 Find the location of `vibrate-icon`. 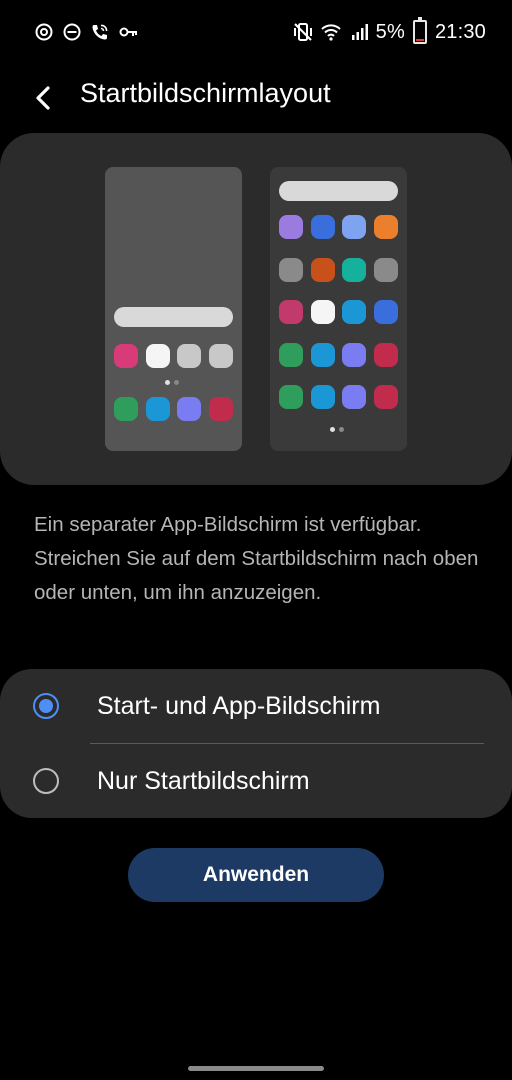

vibrate-icon is located at coordinates (302, 32).